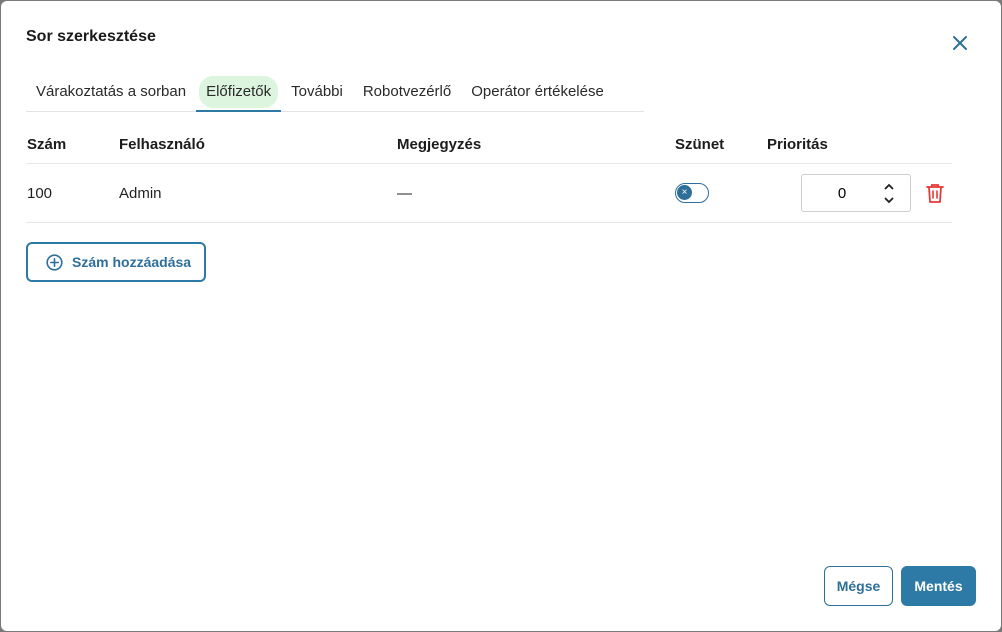  What do you see at coordinates (700, 144) in the screenshot?
I see `header-pause: Szünet` at bounding box center [700, 144].